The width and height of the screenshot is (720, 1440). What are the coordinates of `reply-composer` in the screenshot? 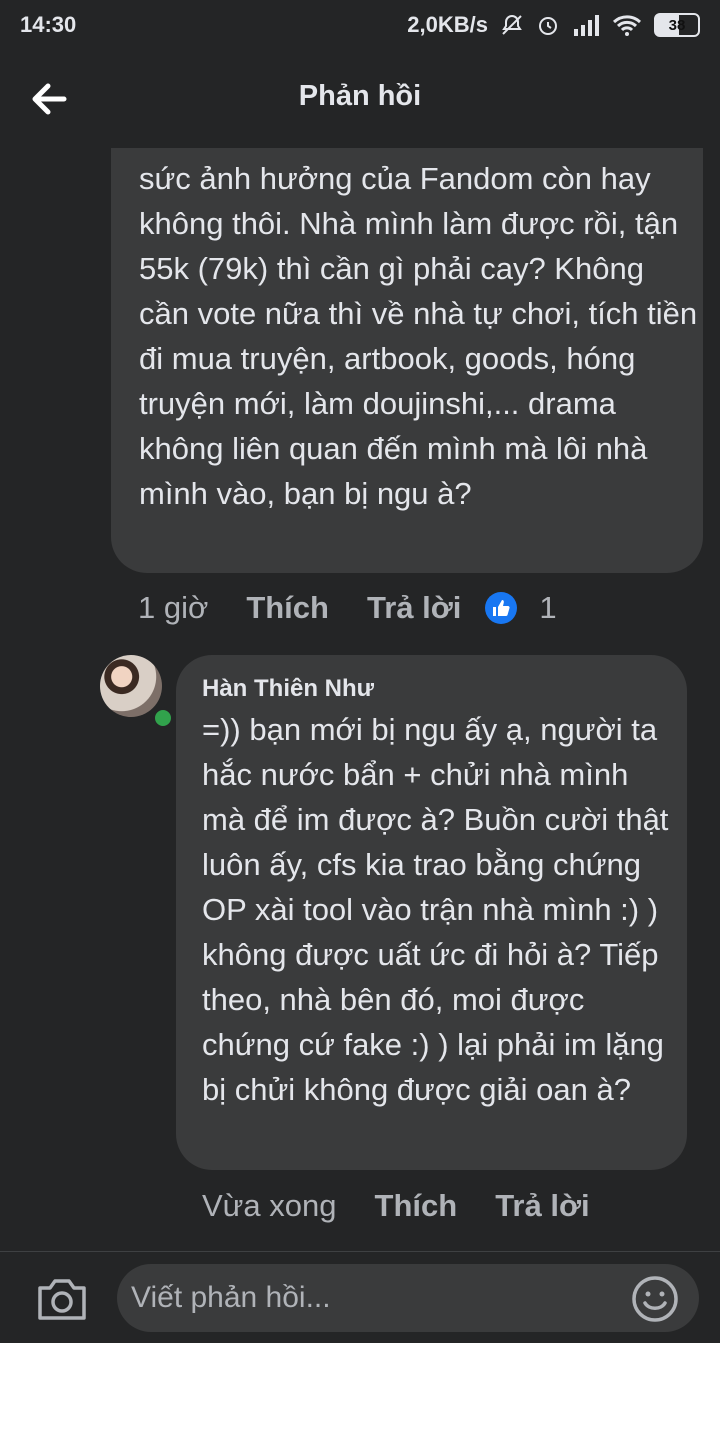 It's located at (360, 1297).